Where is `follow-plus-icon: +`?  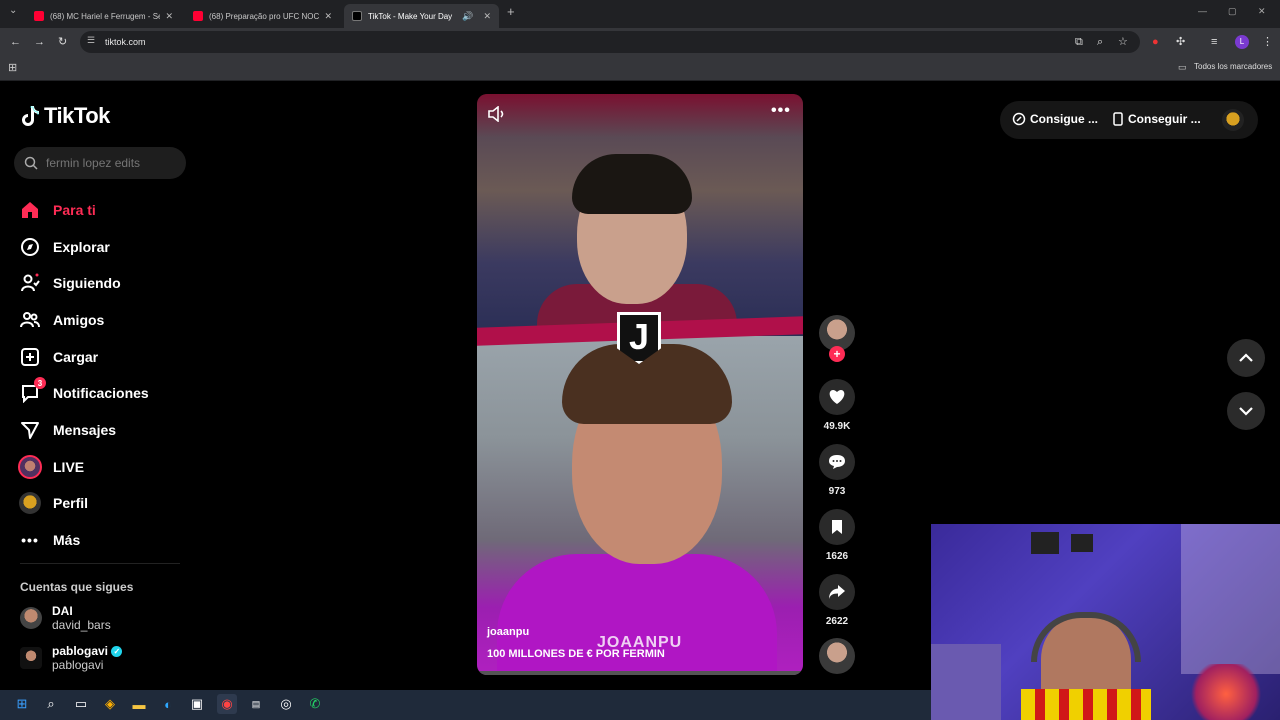 follow-plus-icon: + is located at coordinates (837, 354).